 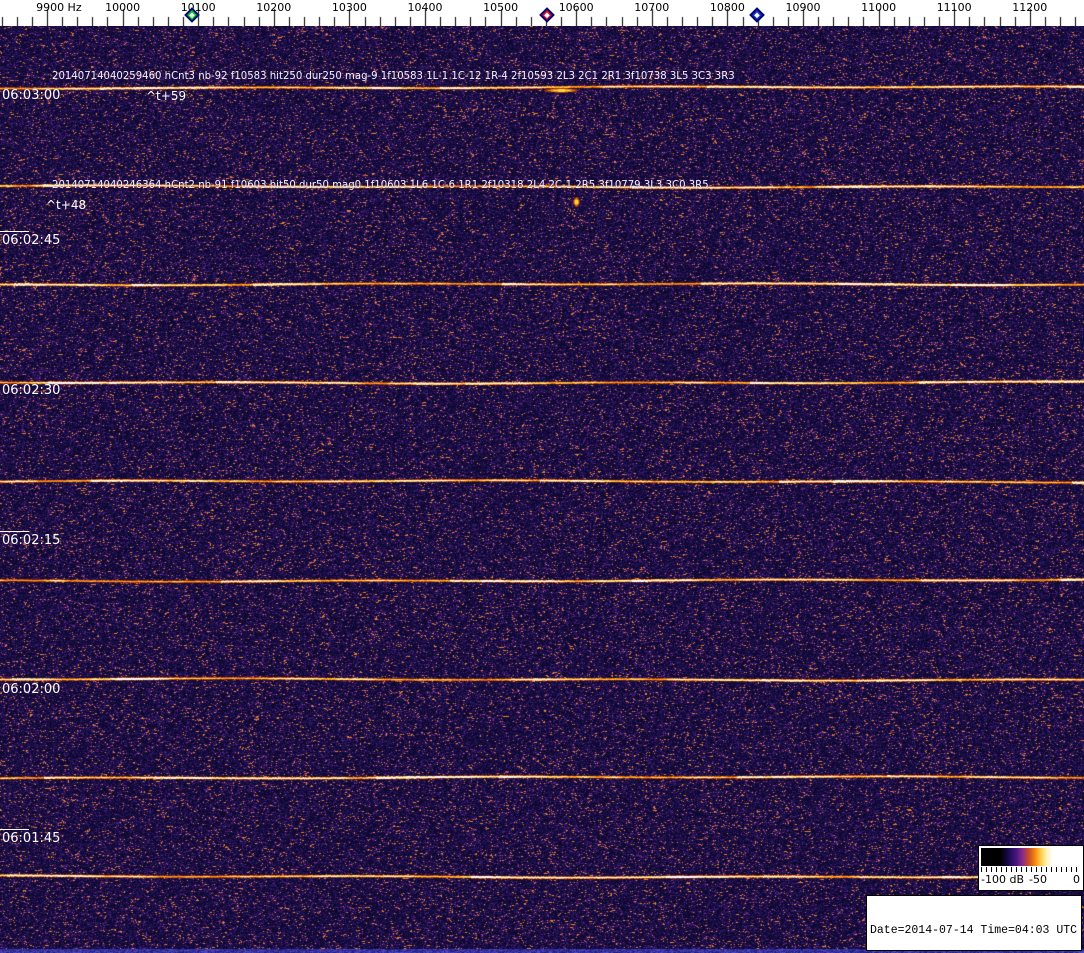 I want to click on colorbar-tick-marks, so click(x=1031, y=869).